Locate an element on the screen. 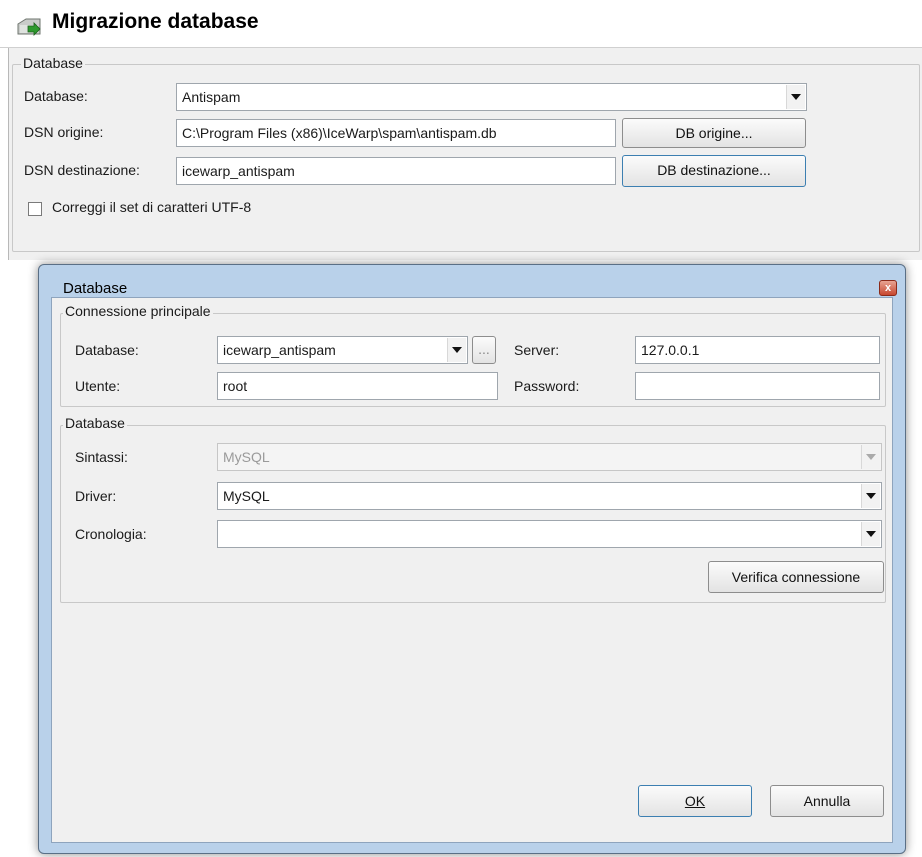  password-field is located at coordinates (757, 386).